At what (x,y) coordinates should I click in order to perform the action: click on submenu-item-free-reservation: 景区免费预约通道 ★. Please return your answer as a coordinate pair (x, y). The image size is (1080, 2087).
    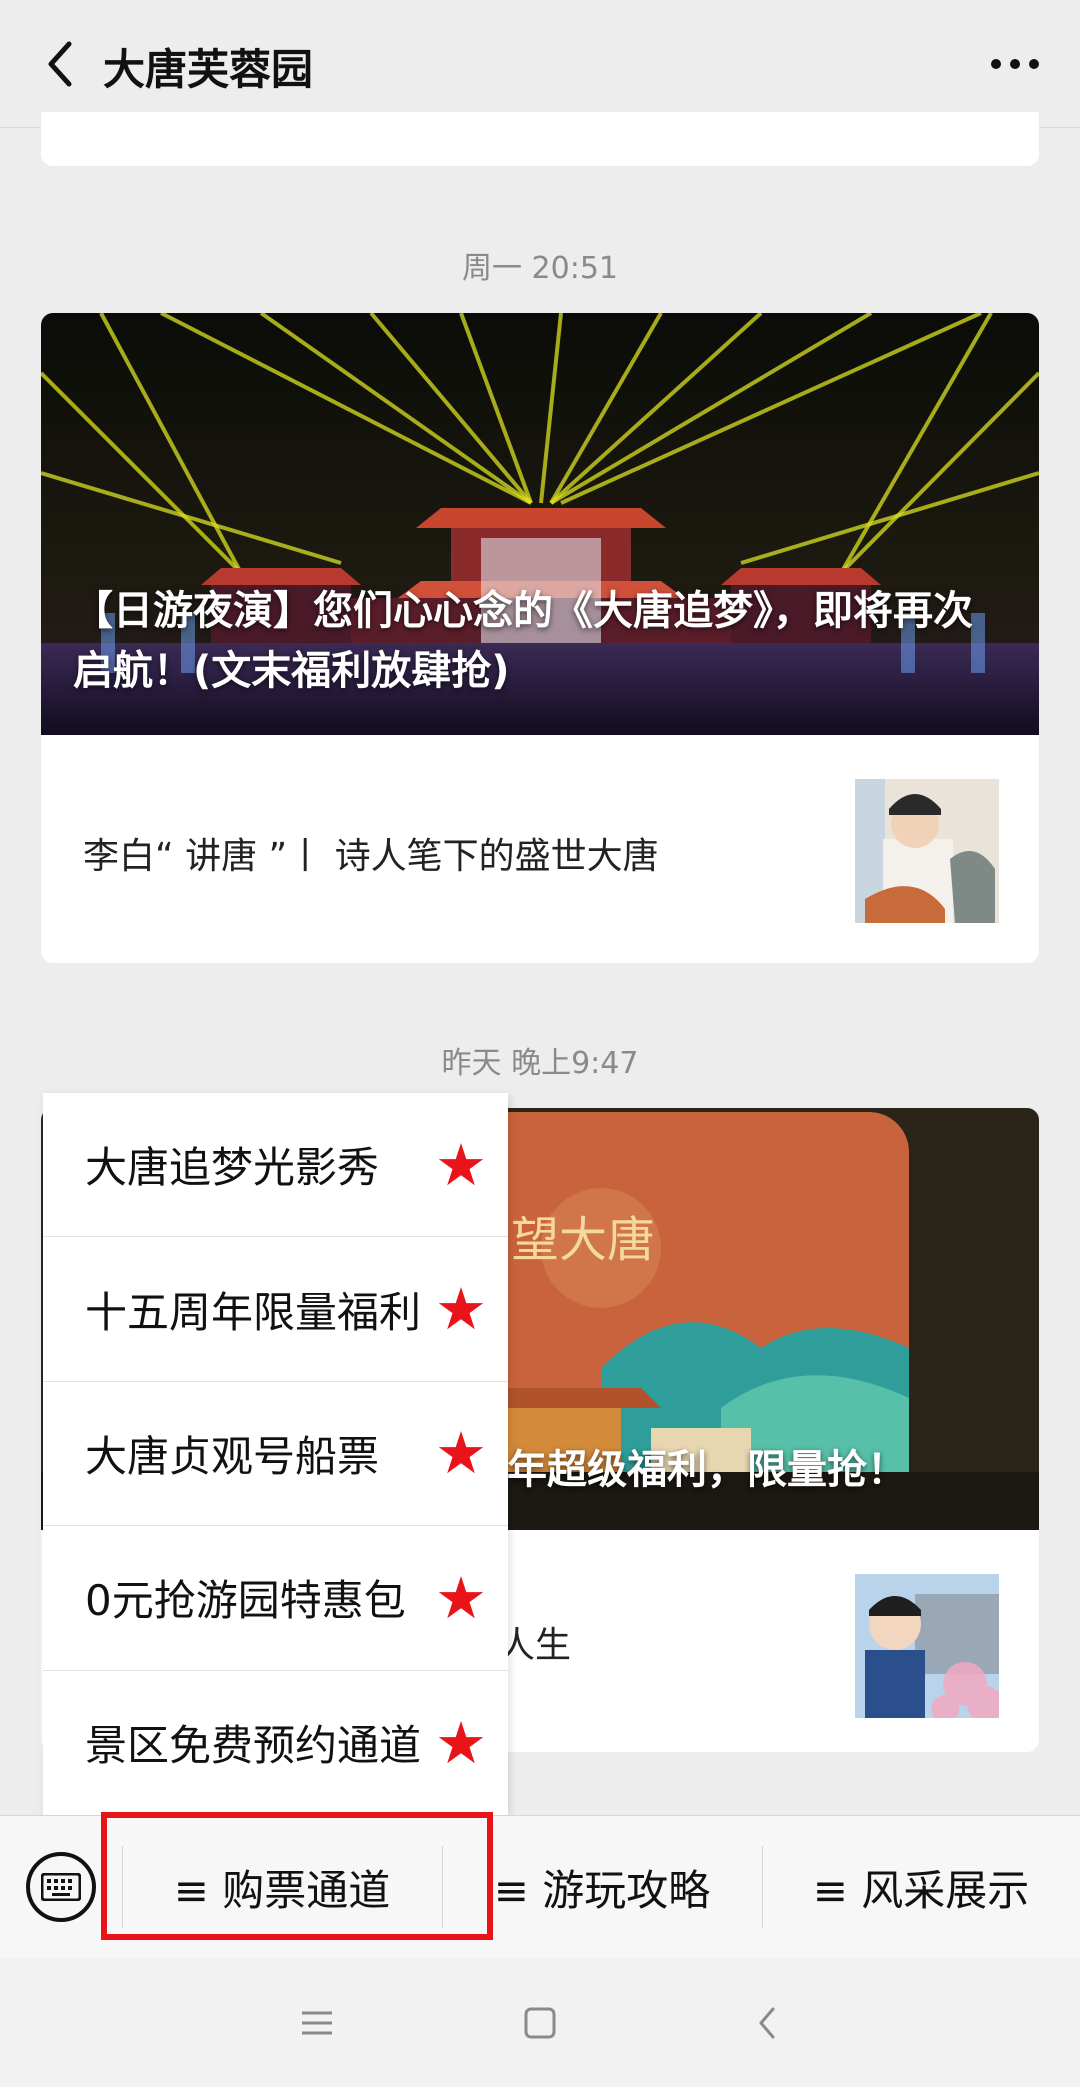
    Looking at the image, I should click on (275, 1743).